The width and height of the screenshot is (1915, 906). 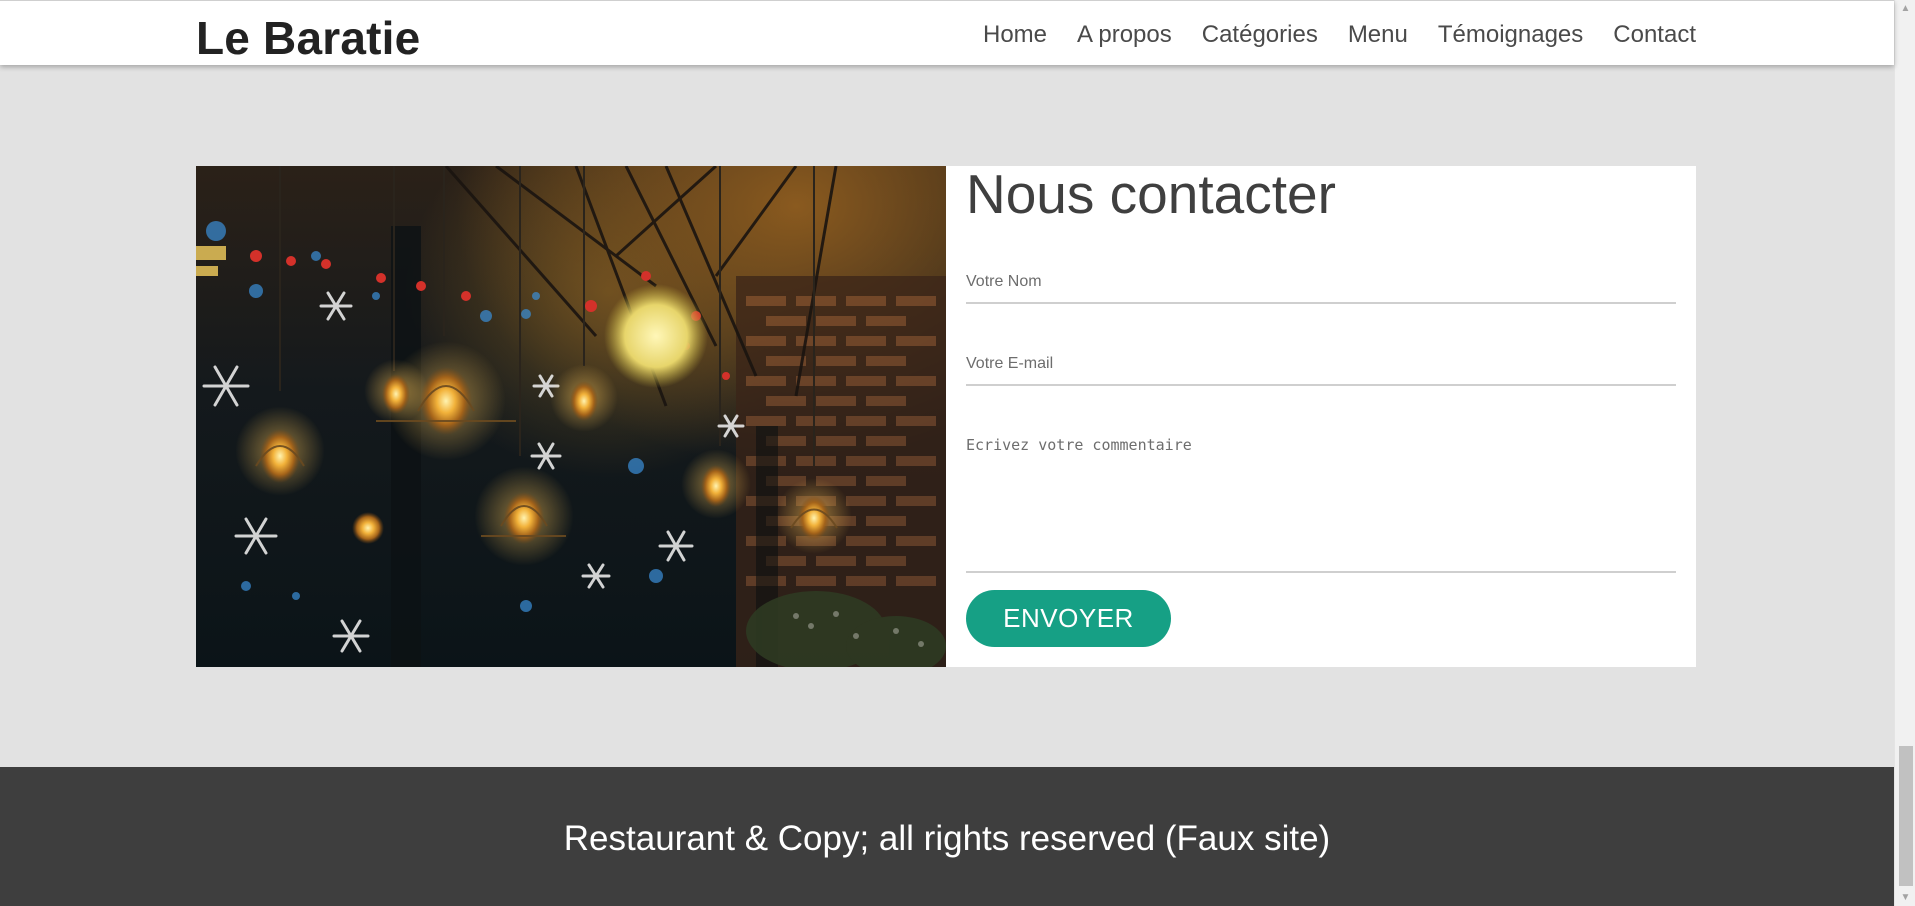 I want to click on triangle-down-icon: ▼, so click(x=1905, y=897).